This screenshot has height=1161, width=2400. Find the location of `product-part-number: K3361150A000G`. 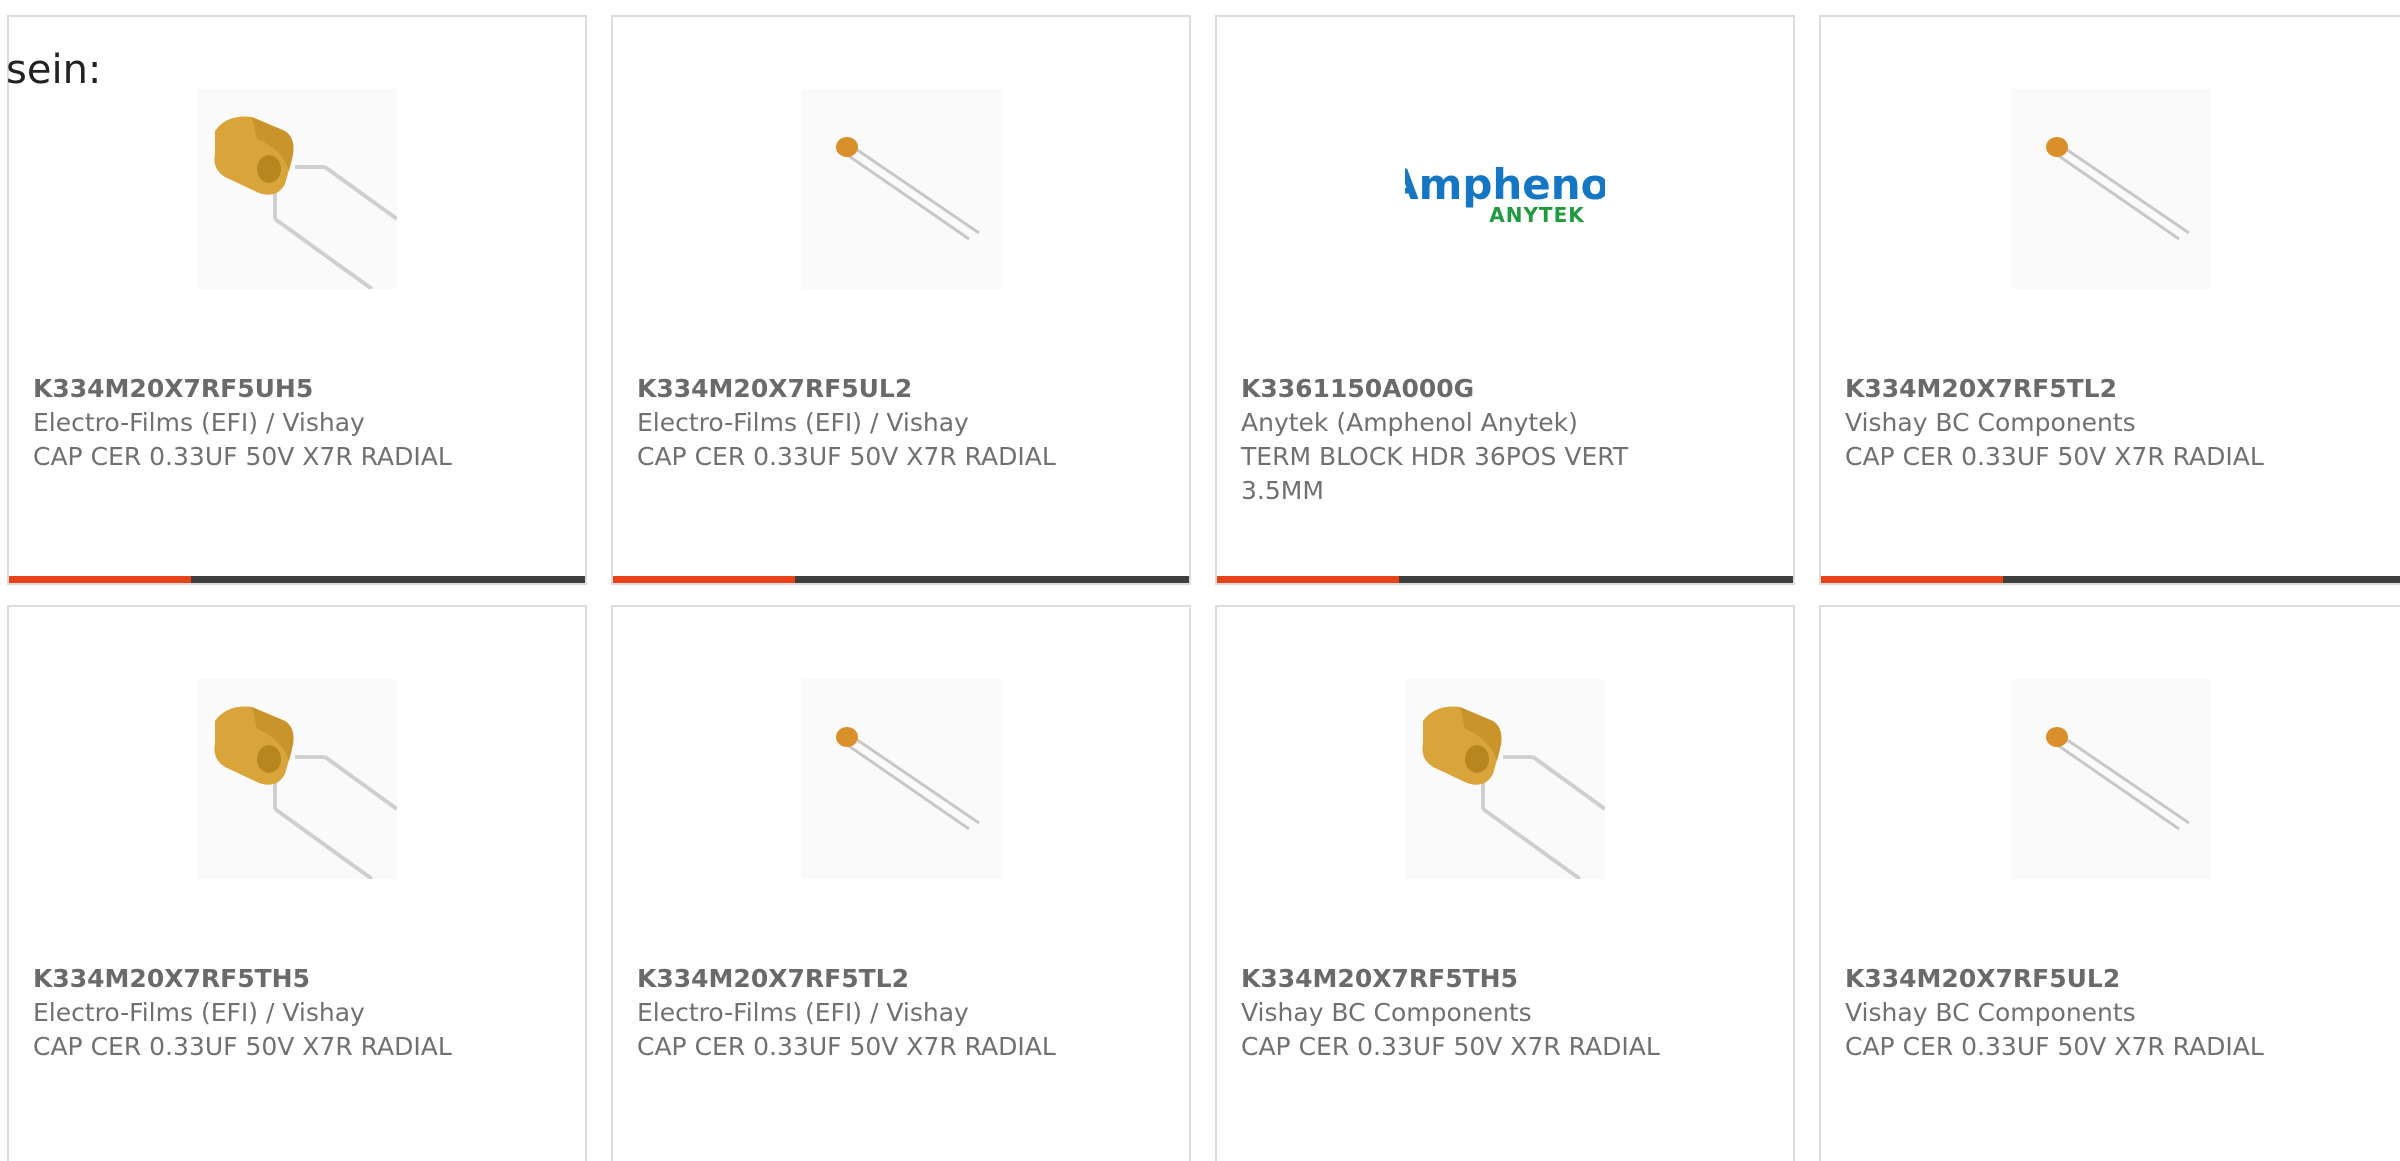

product-part-number: K3361150A000G is located at coordinates (1505, 389).